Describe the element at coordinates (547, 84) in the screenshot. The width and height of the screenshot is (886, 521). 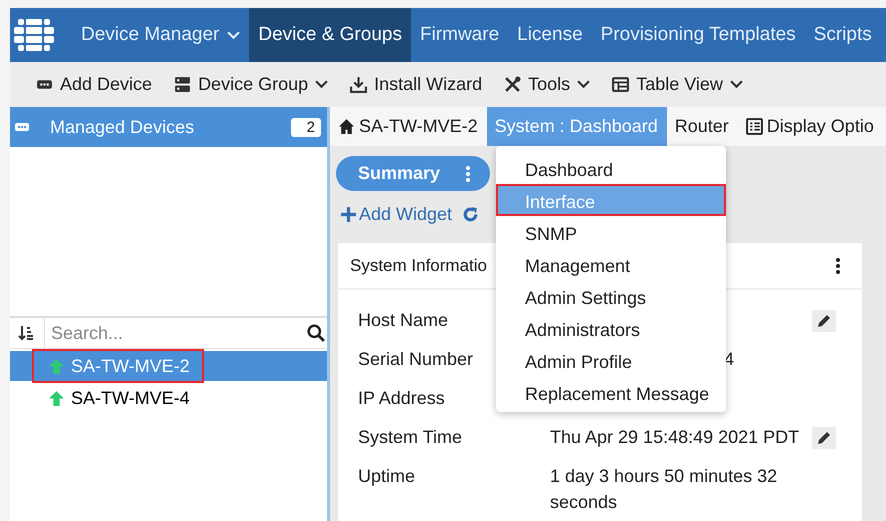
I see `dropdown-button: Tools` at that location.